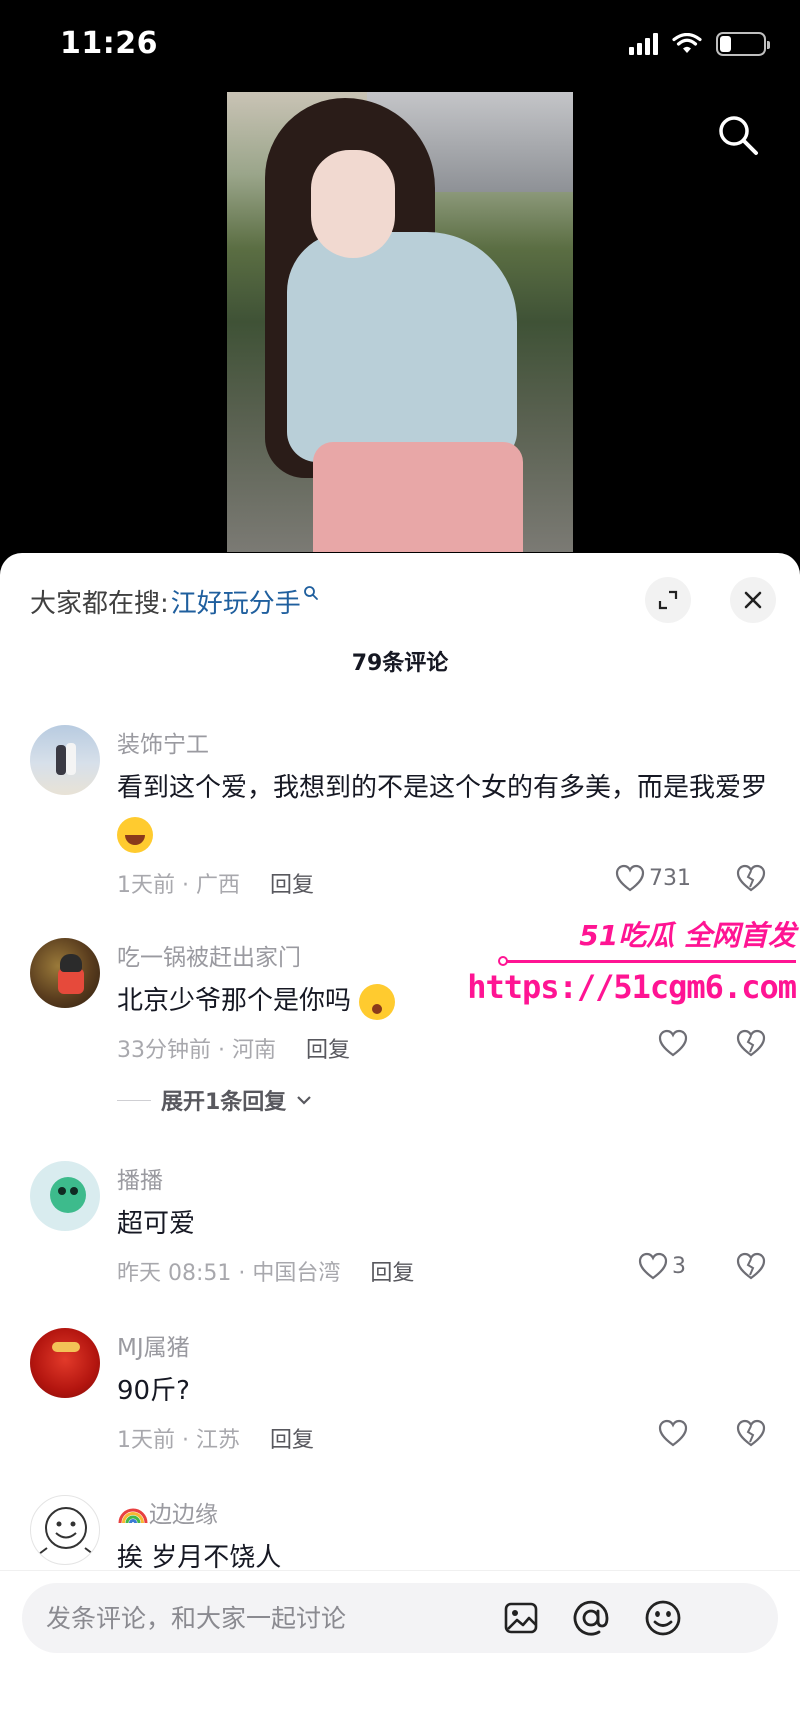 The height and width of the screenshot is (1731, 800). What do you see at coordinates (400, 322) in the screenshot?
I see `video-thumbnail` at bounding box center [400, 322].